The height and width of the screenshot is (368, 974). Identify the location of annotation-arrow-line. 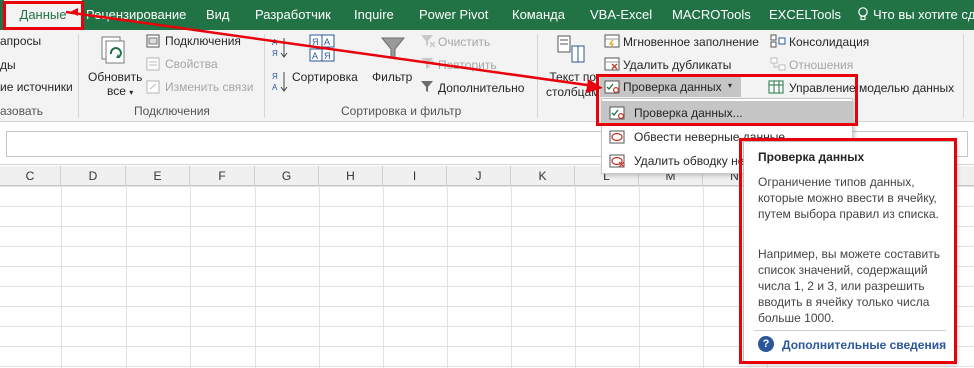
(330, 49).